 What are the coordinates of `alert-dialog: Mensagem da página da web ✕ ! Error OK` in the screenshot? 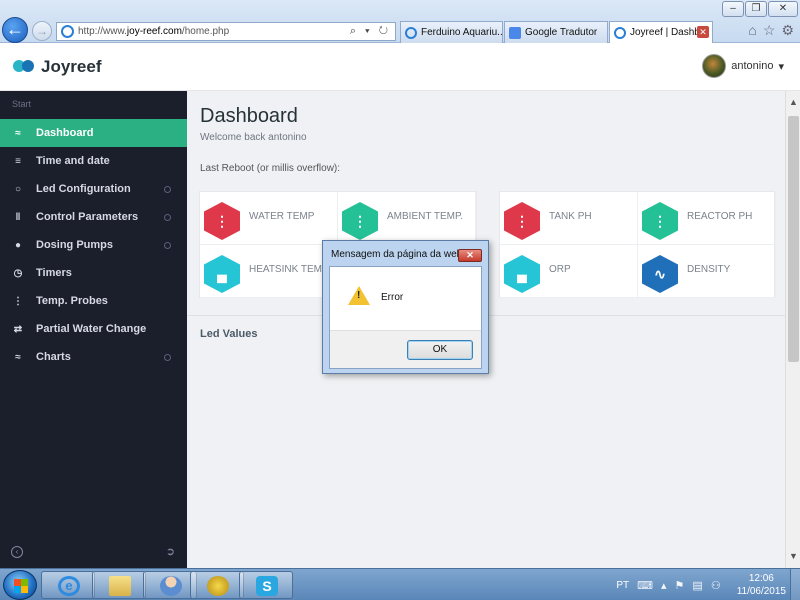 It's located at (405, 307).